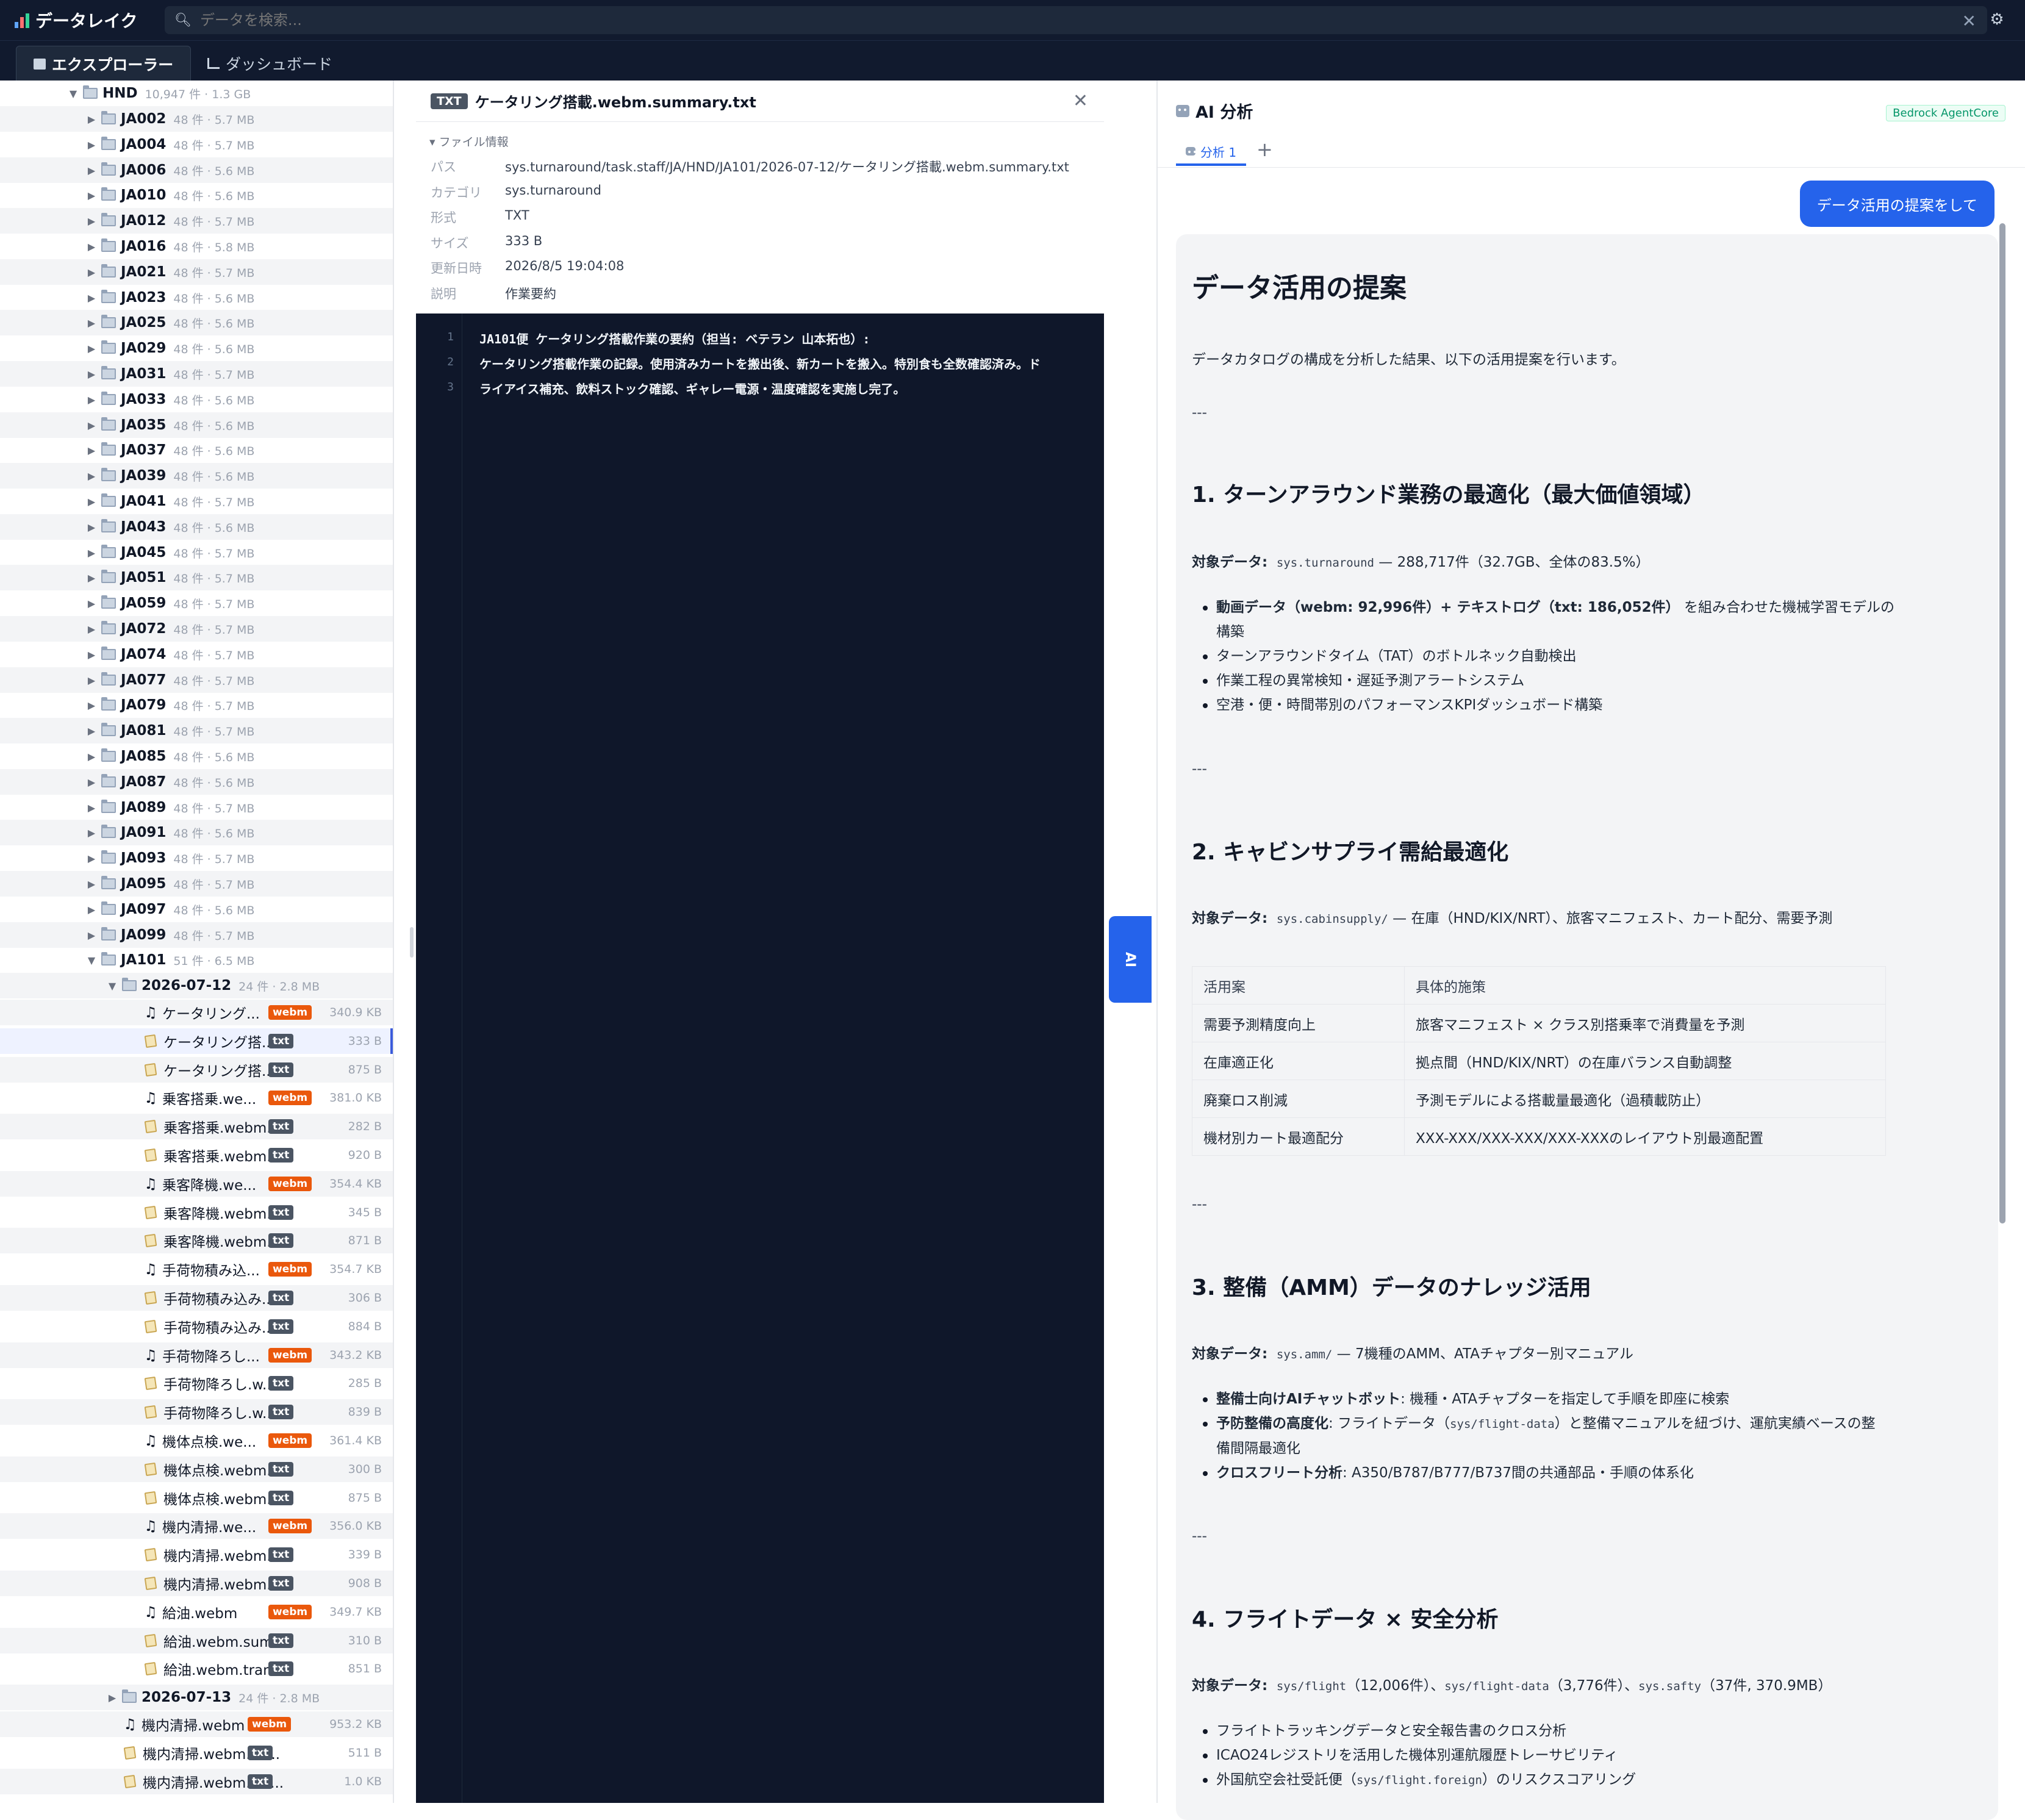  Describe the element at coordinates (197, 246) in the screenshot. I see `tree-folder: ▶ JA016 48 件 · 5.8 MB` at that location.